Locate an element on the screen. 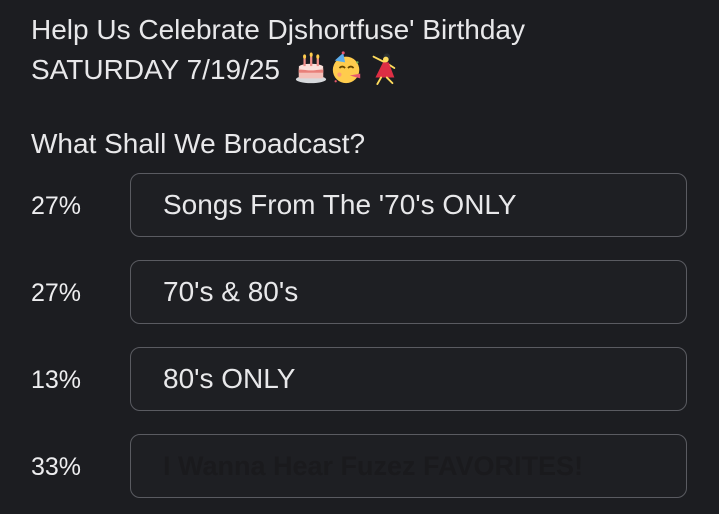  poll-option-row: 27% Songs From The '70's ONLY is located at coordinates (359, 206).